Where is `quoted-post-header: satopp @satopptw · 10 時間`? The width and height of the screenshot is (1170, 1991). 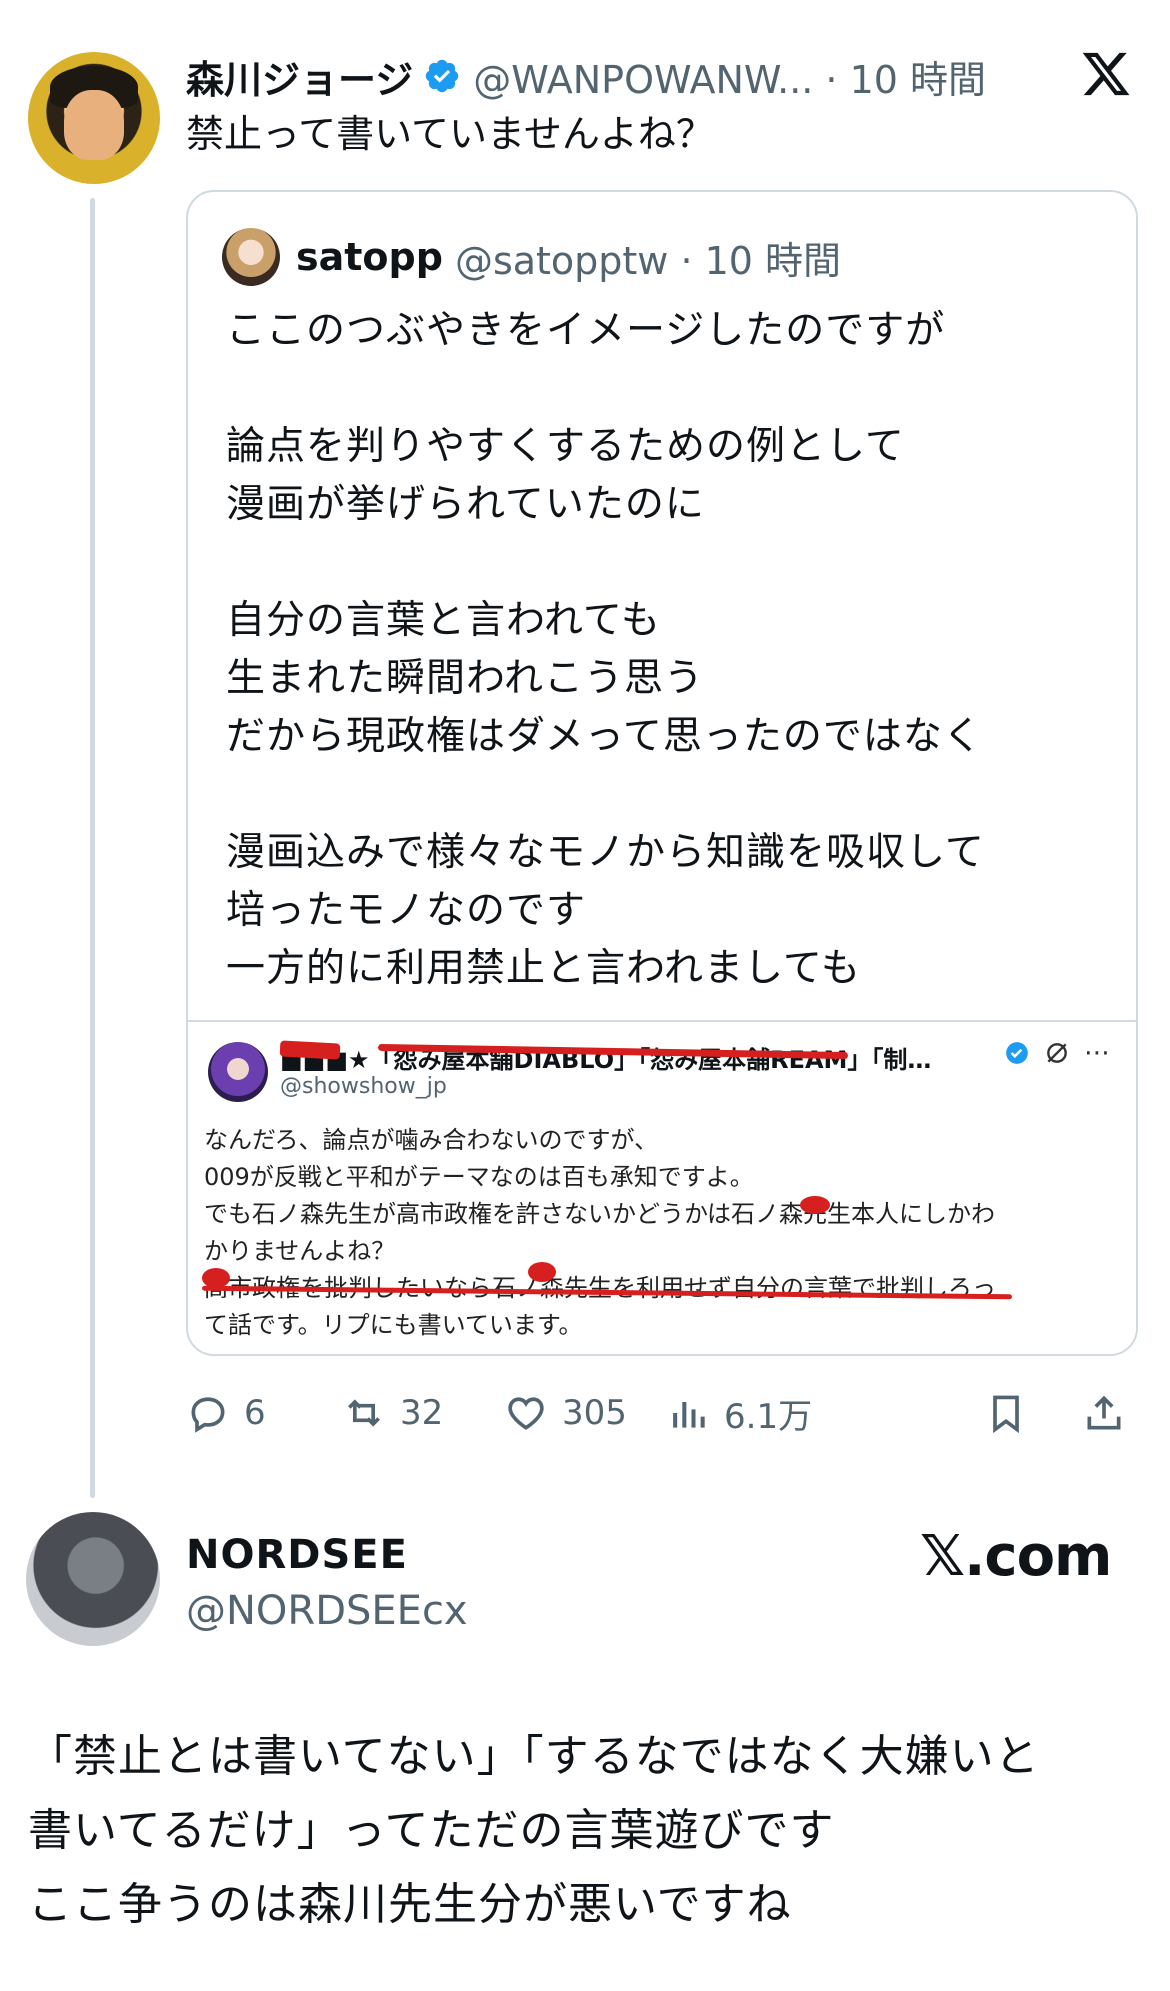 quoted-post-header: satopp @satopptw · 10 時間 is located at coordinates (568, 257).